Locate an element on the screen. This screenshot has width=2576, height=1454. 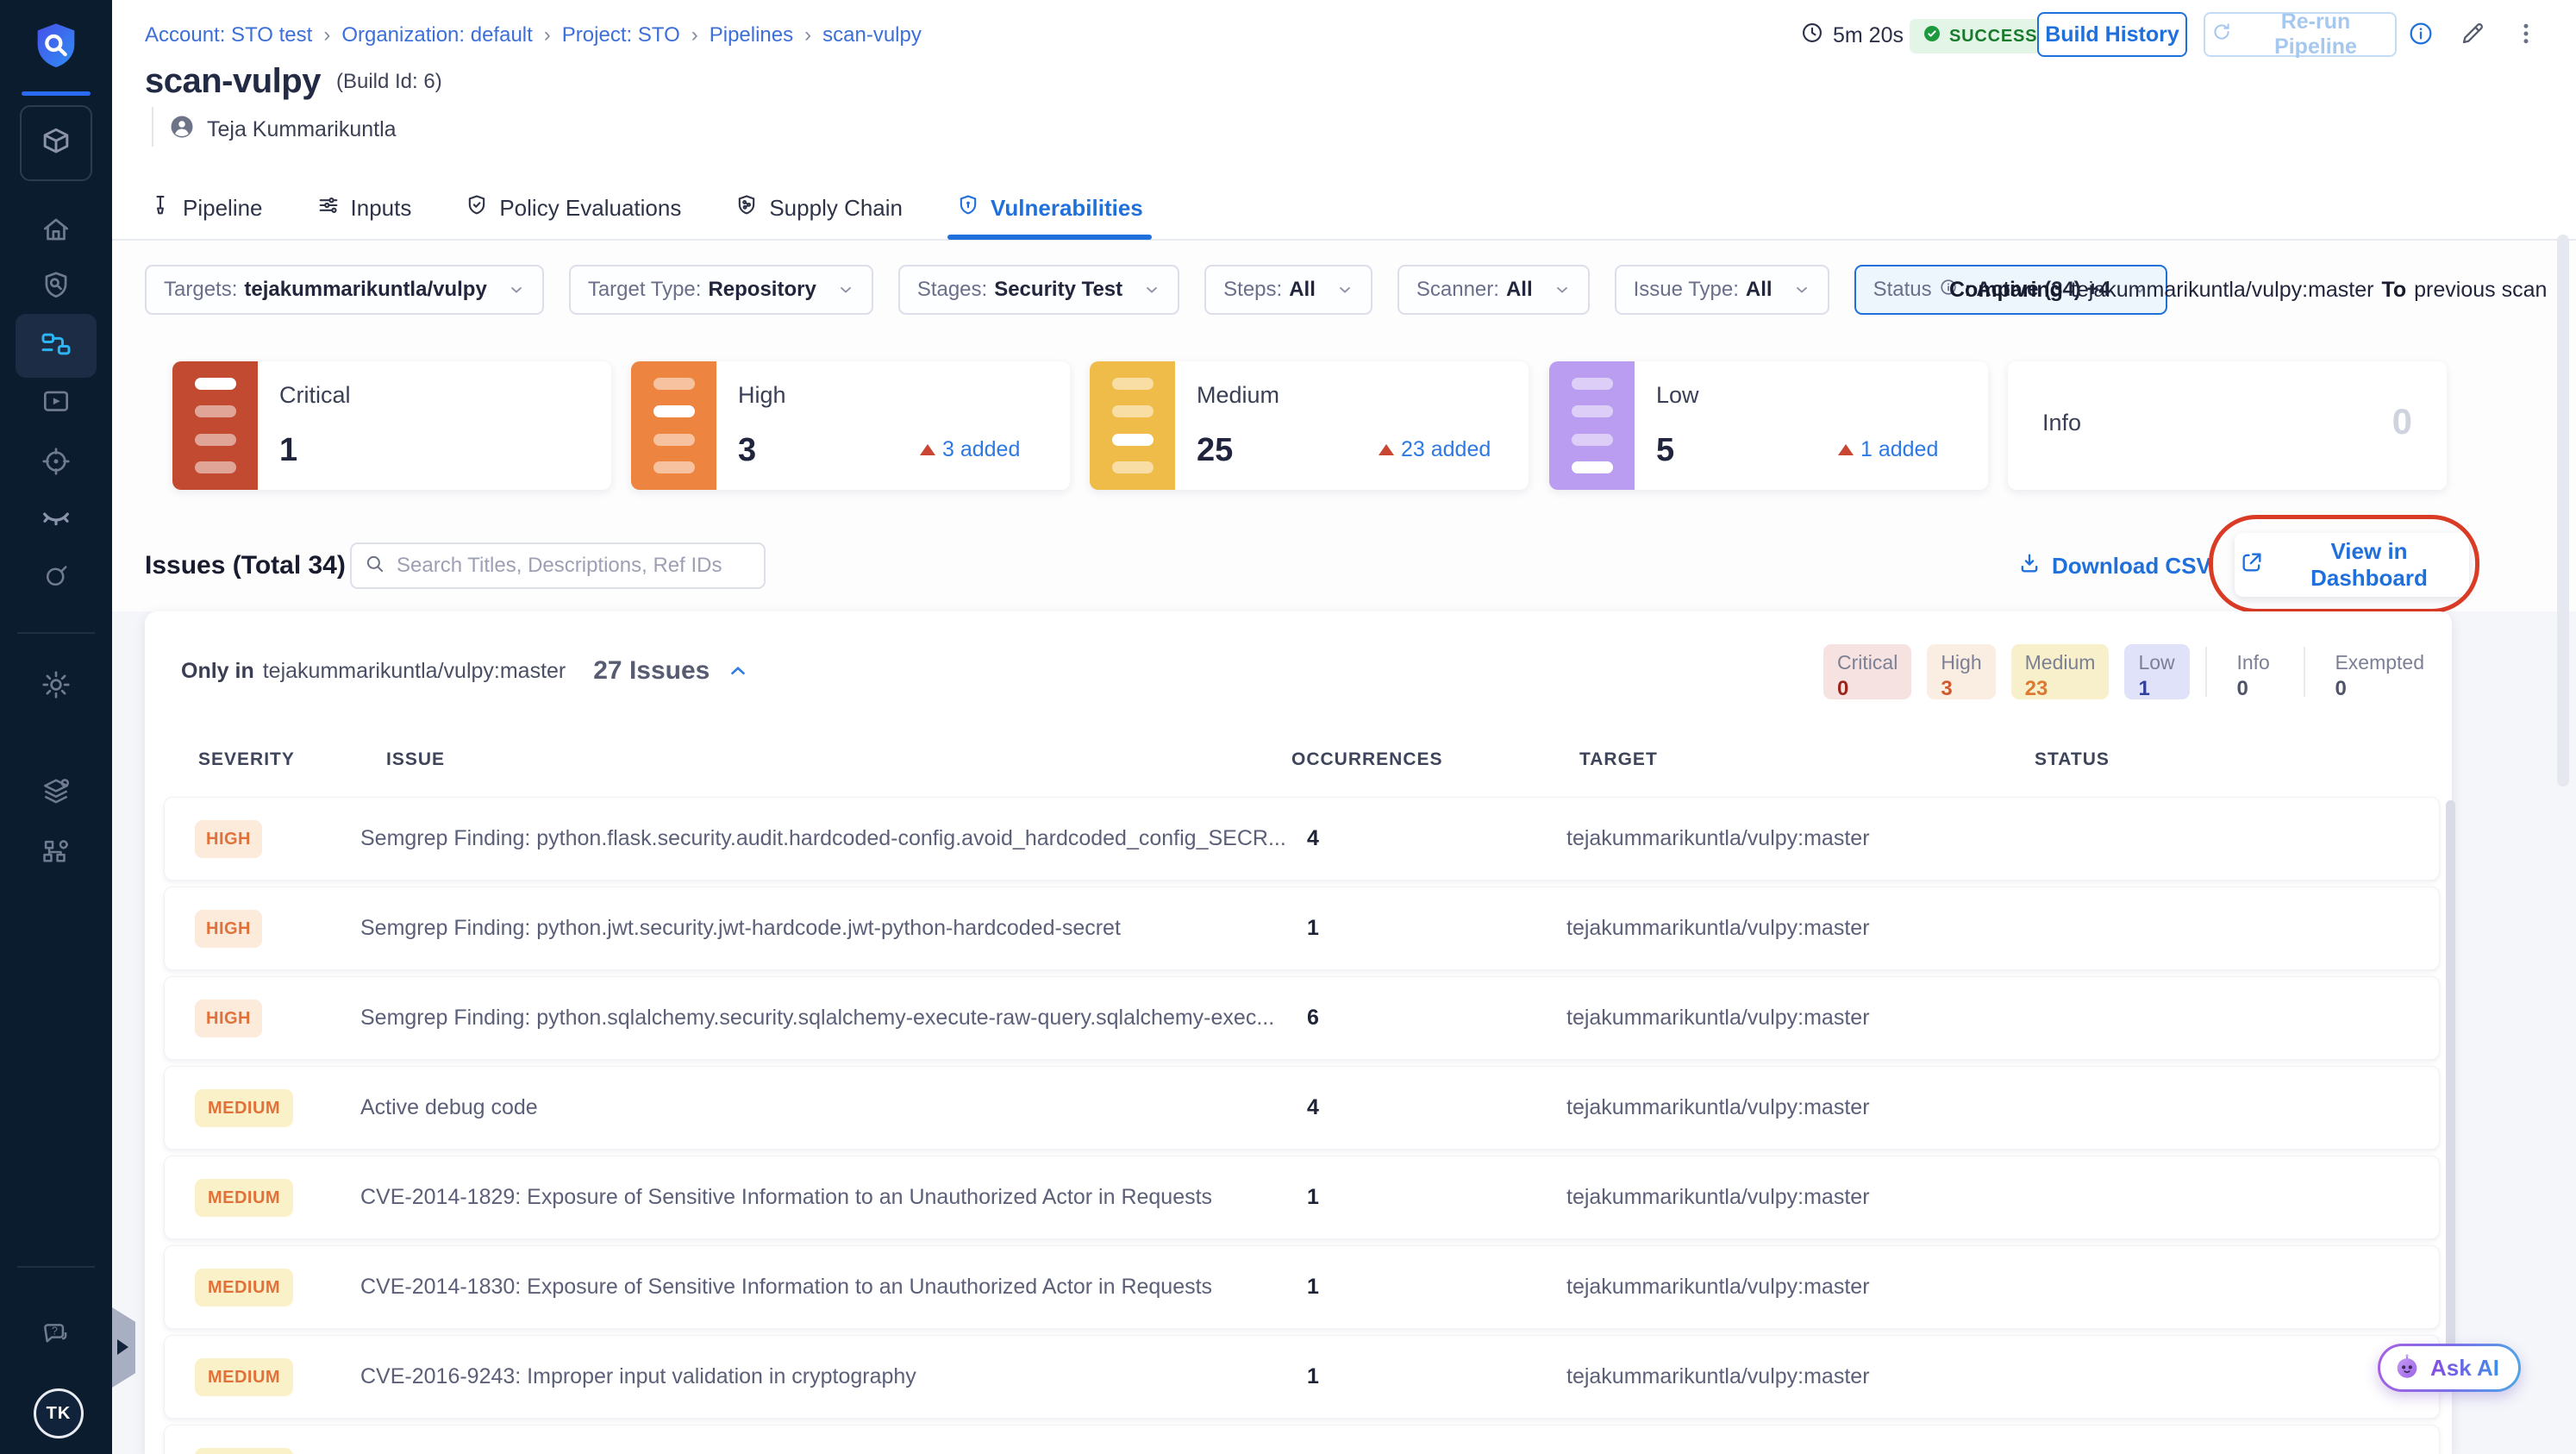
page-scrollbar-thumb is located at coordinates (2563, 511).